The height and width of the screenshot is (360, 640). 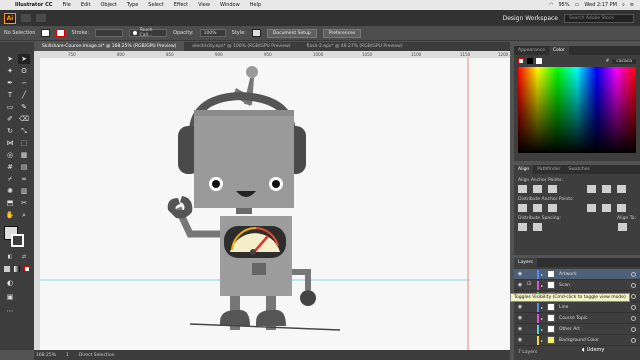 I want to click on distribute-hcenter-icon, so click(x=606, y=208).